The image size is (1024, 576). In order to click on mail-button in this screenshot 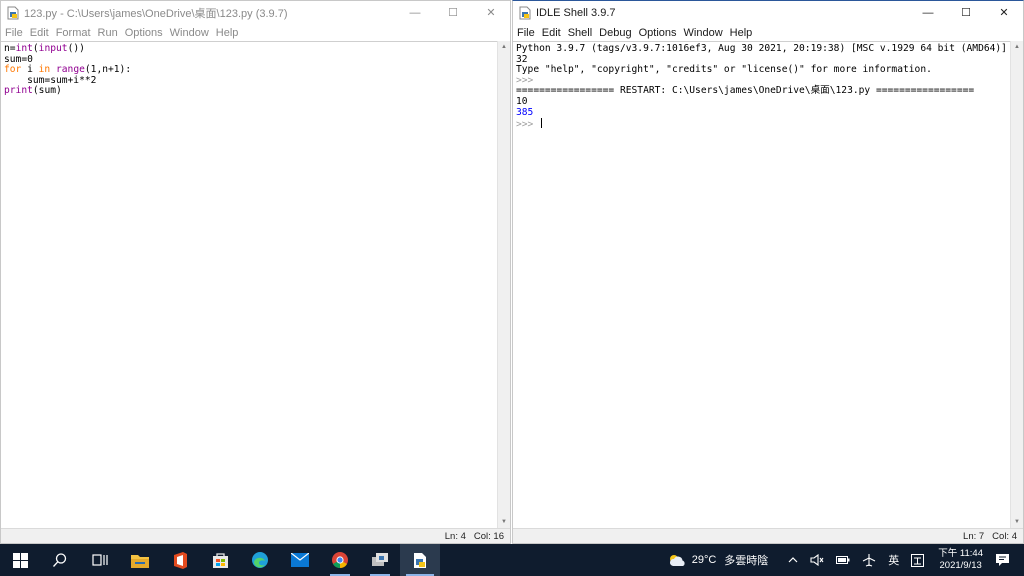, I will do `click(300, 560)`.